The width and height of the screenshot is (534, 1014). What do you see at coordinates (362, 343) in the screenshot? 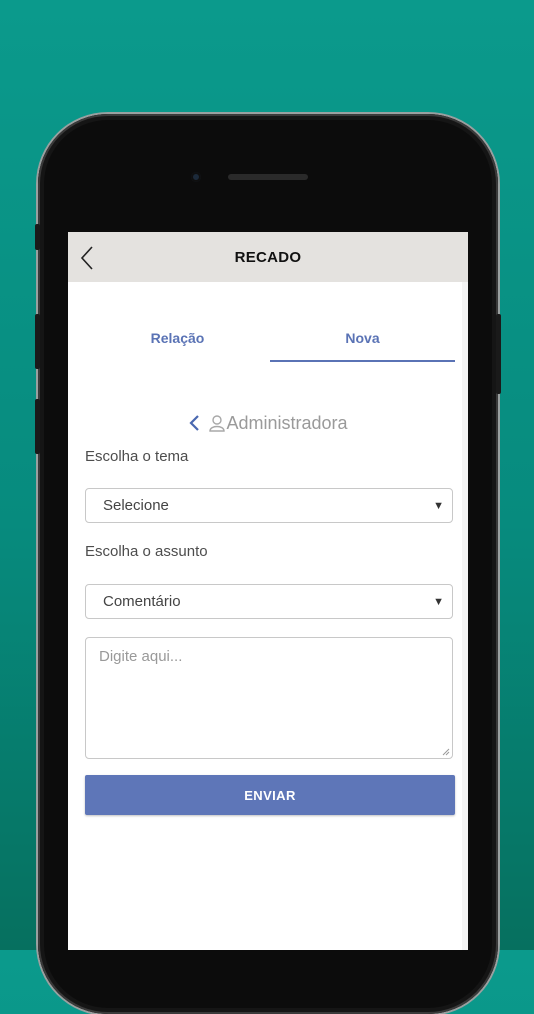
I see `tab-nova: Nova` at bounding box center [362, 343].